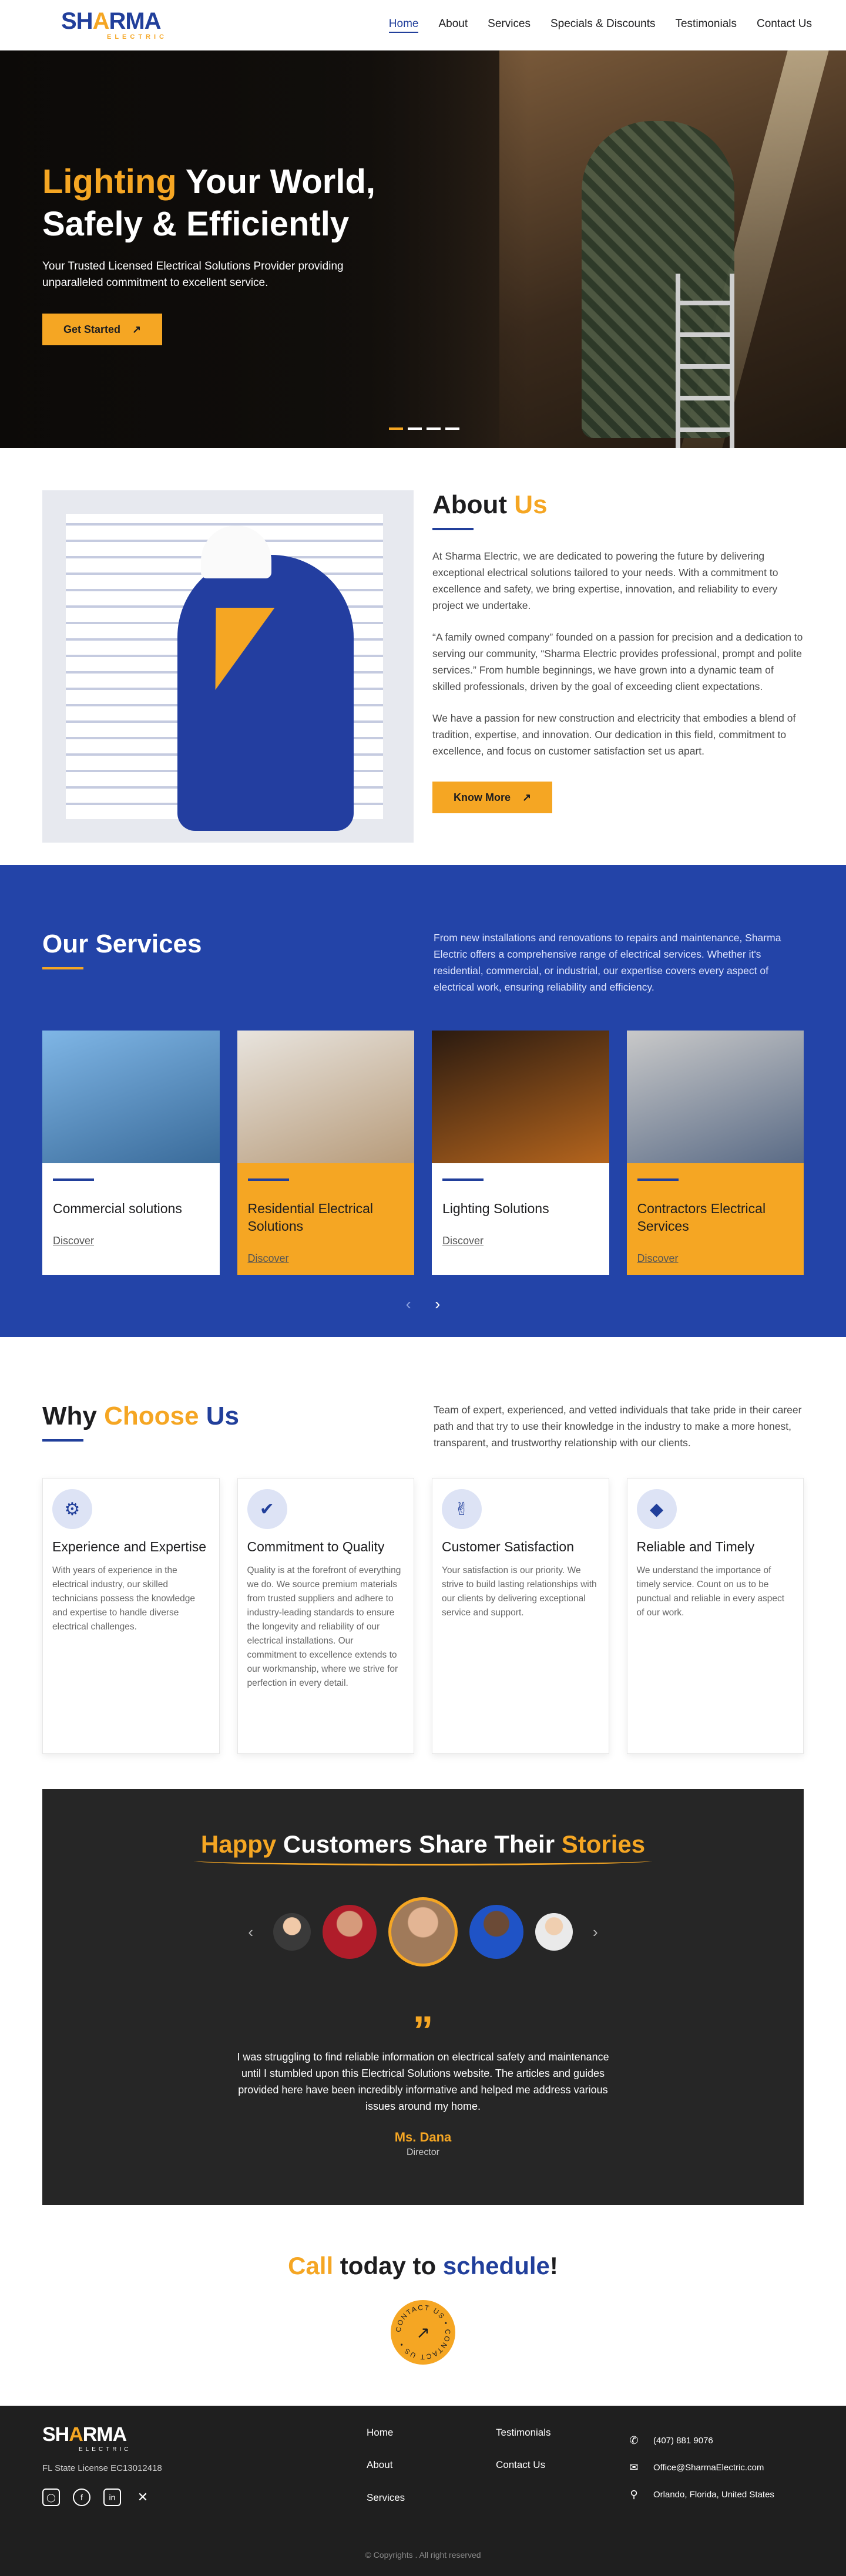 This screenshot has height=2576, width=846. What do you see at coordinates (784, 25) in the screenshot?
I see `nav-contact: Contact Us` at bounding box center [784, 25].